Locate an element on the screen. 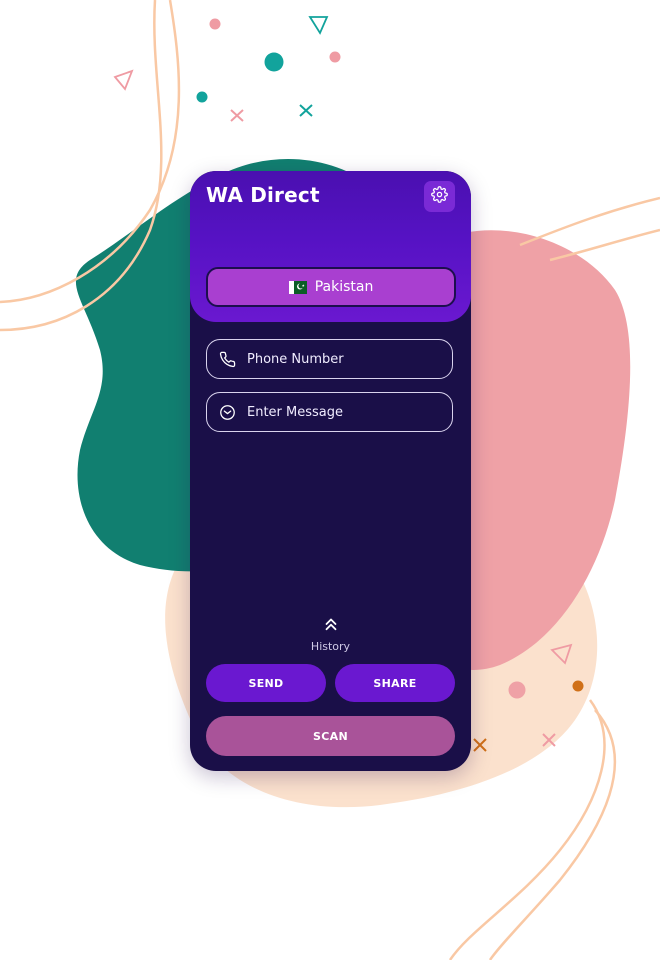  app-header: WA Direct Pakistan is located at coordinates (330, 246).